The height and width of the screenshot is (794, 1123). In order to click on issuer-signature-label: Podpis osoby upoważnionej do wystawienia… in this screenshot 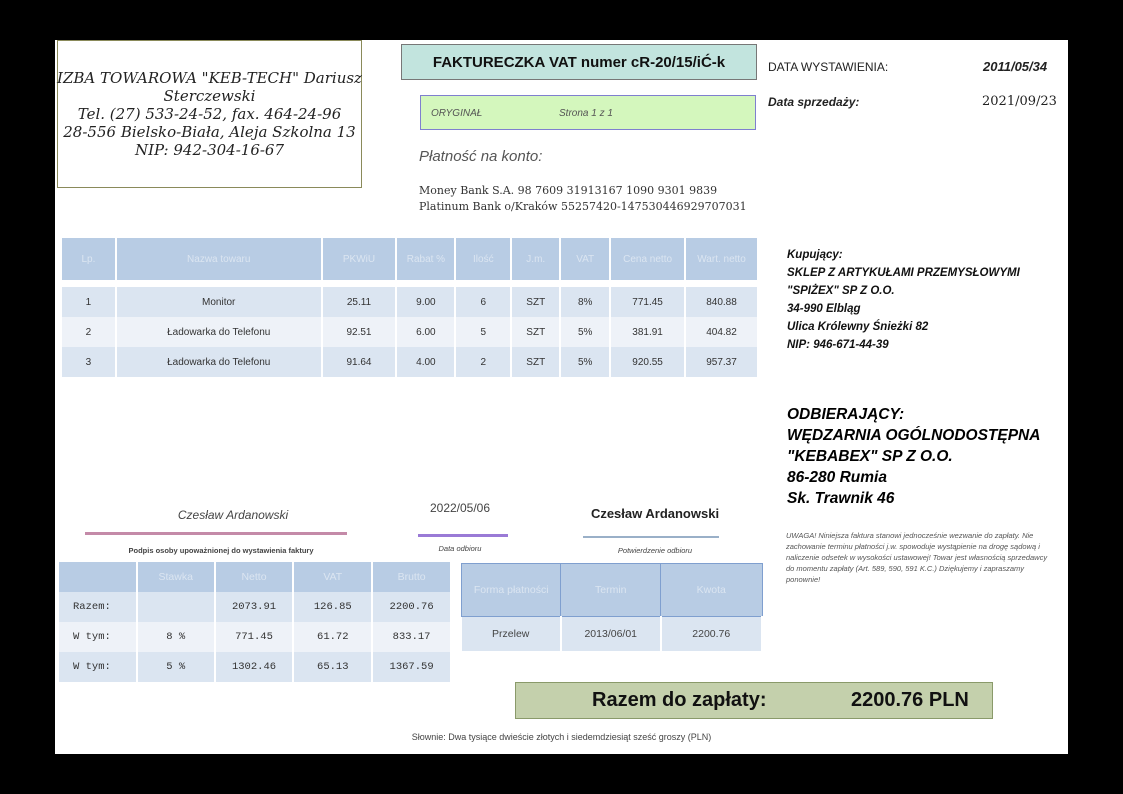, I will do `click(221, 550)`.